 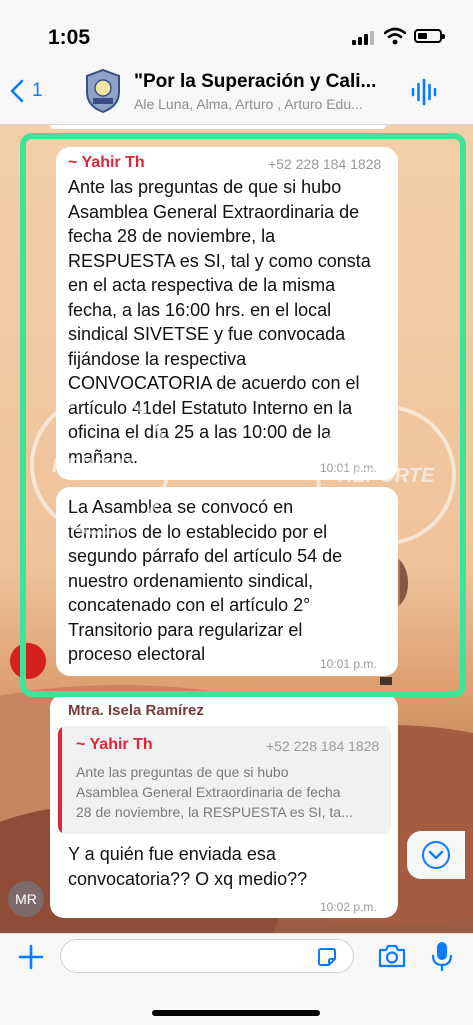 What do you see at coordinates (395, 36) in the screenshot?
I see `wifi-icon` at bounding box center [395, 36].